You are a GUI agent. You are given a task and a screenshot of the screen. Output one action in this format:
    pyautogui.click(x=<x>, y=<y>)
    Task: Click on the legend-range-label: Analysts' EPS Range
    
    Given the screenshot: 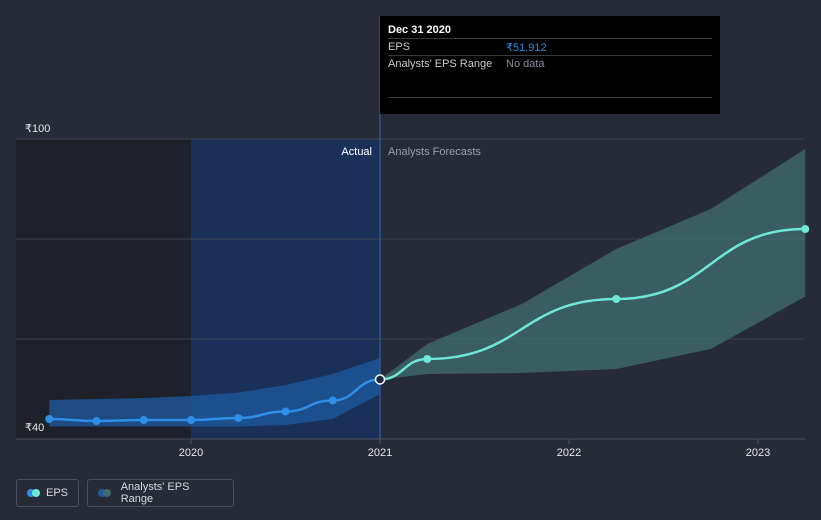 What is the action you would take?
    pyautogui.click(x=155, y=493)
    